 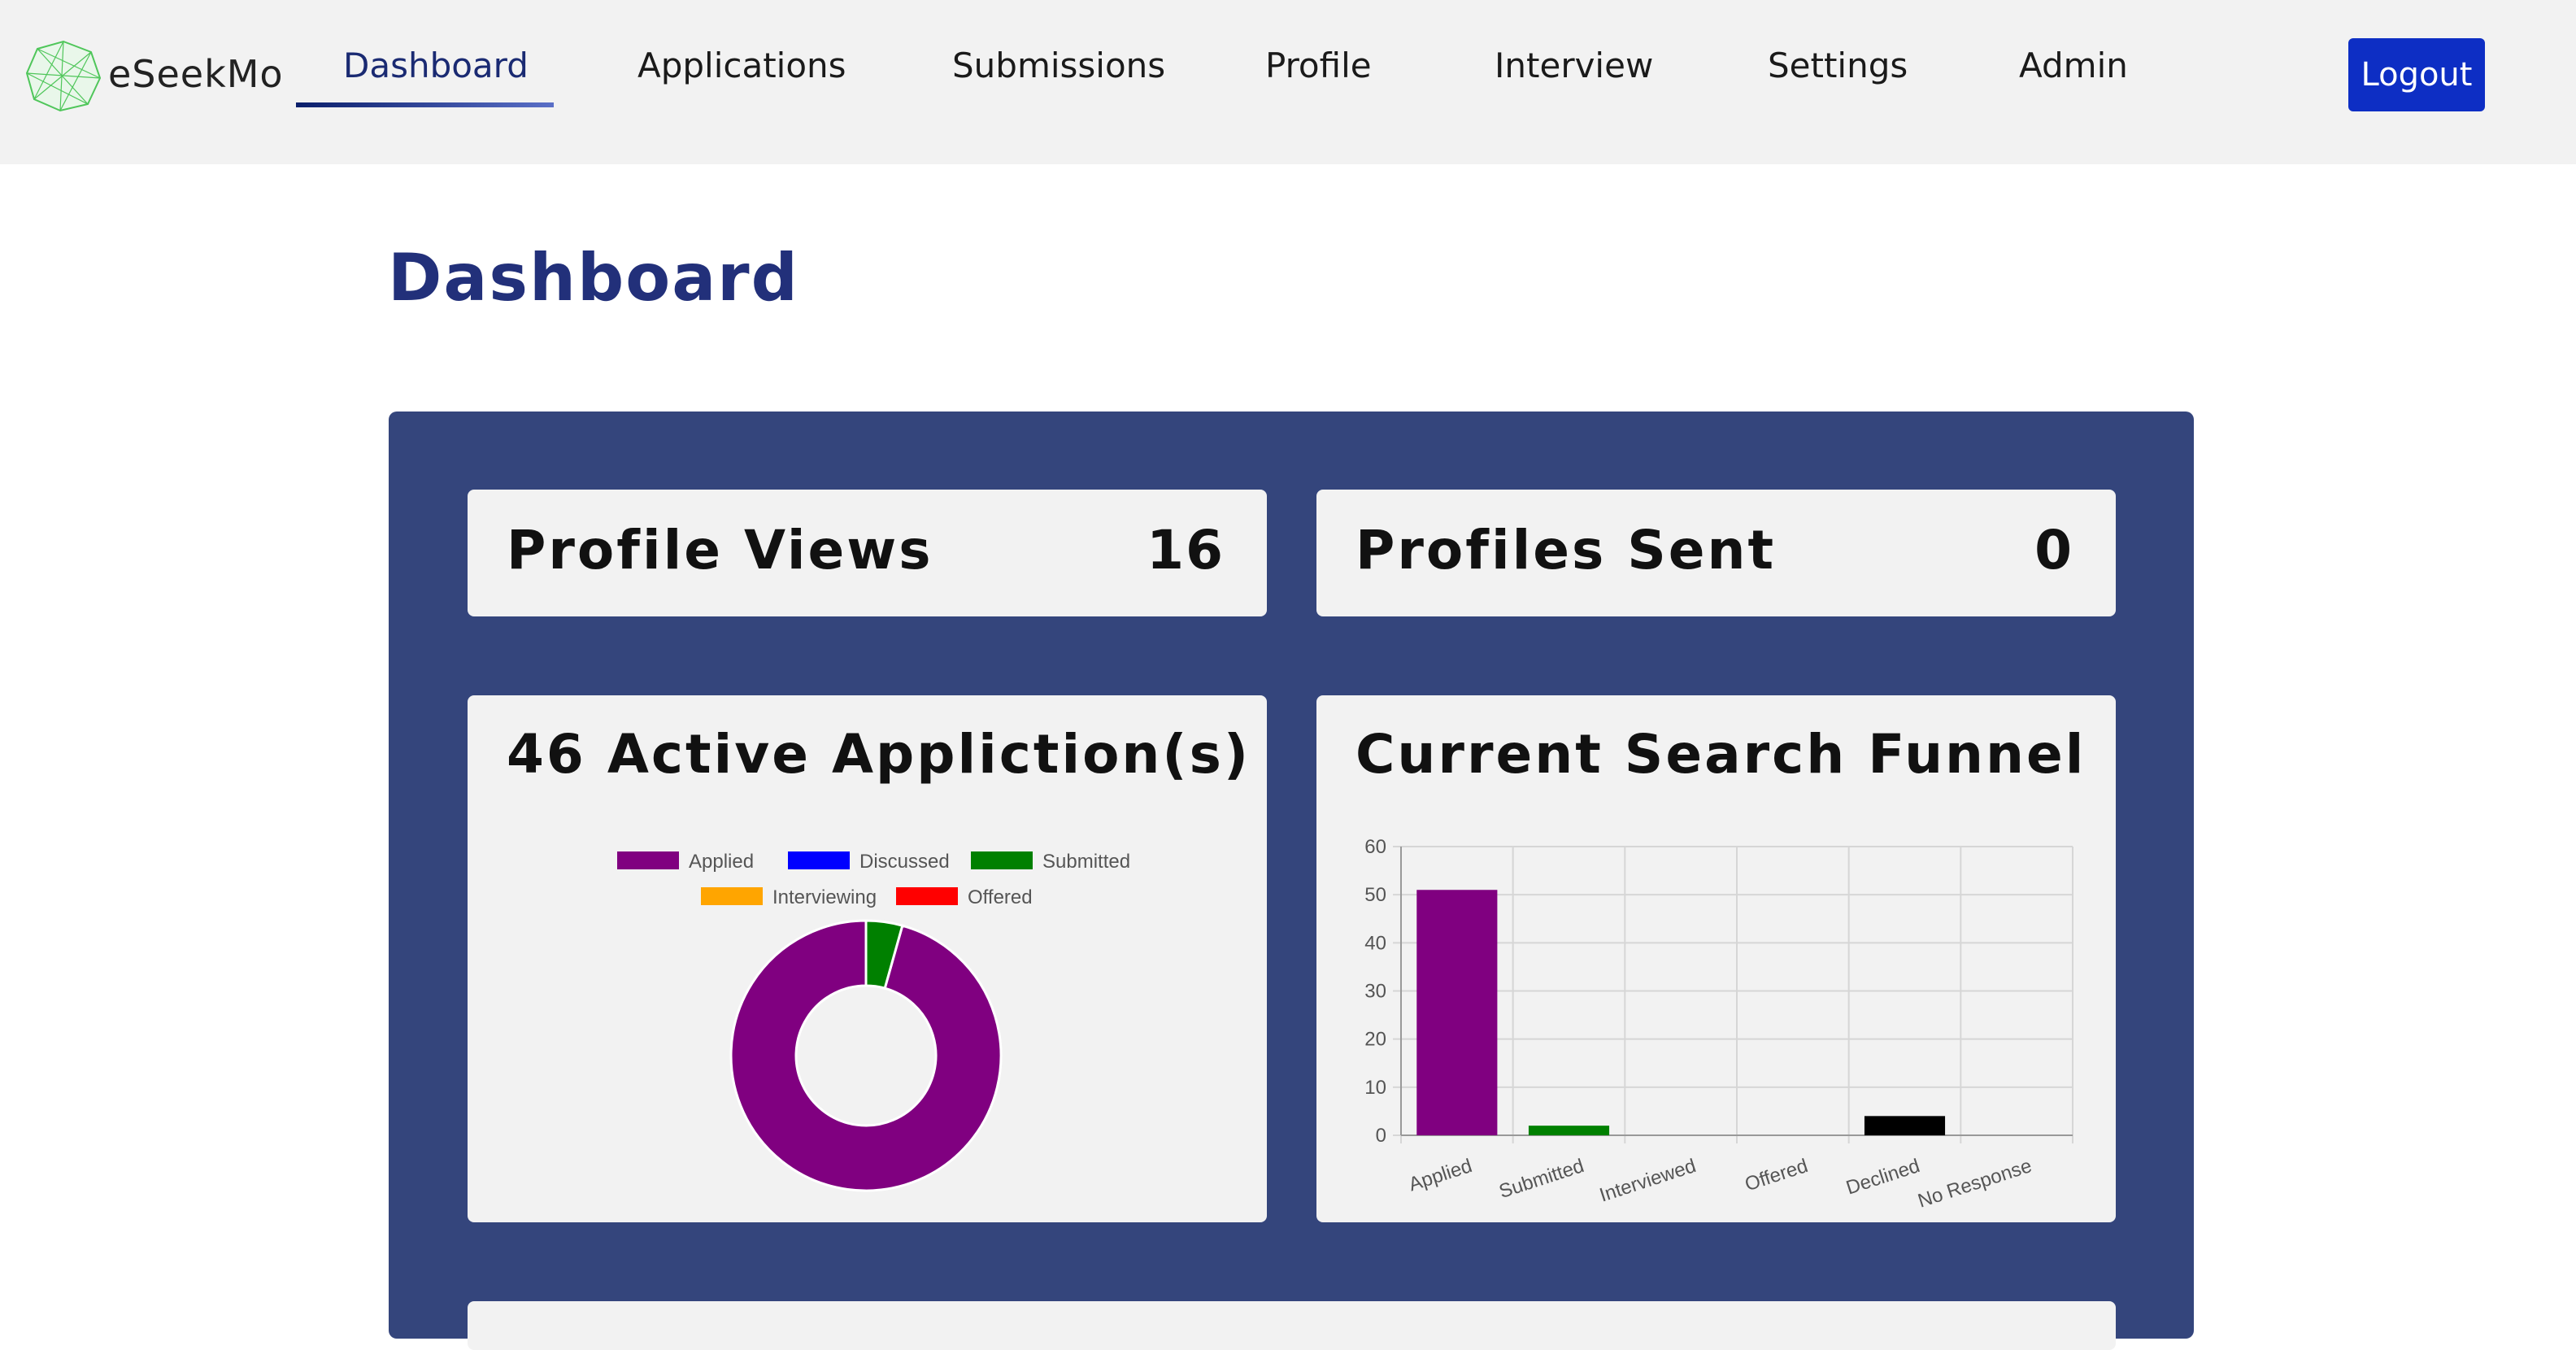 What do you see at coordinates (1375, 943) in the screenshot?
I see `y-tick-label: 40` at bounding box center [1375, 943].